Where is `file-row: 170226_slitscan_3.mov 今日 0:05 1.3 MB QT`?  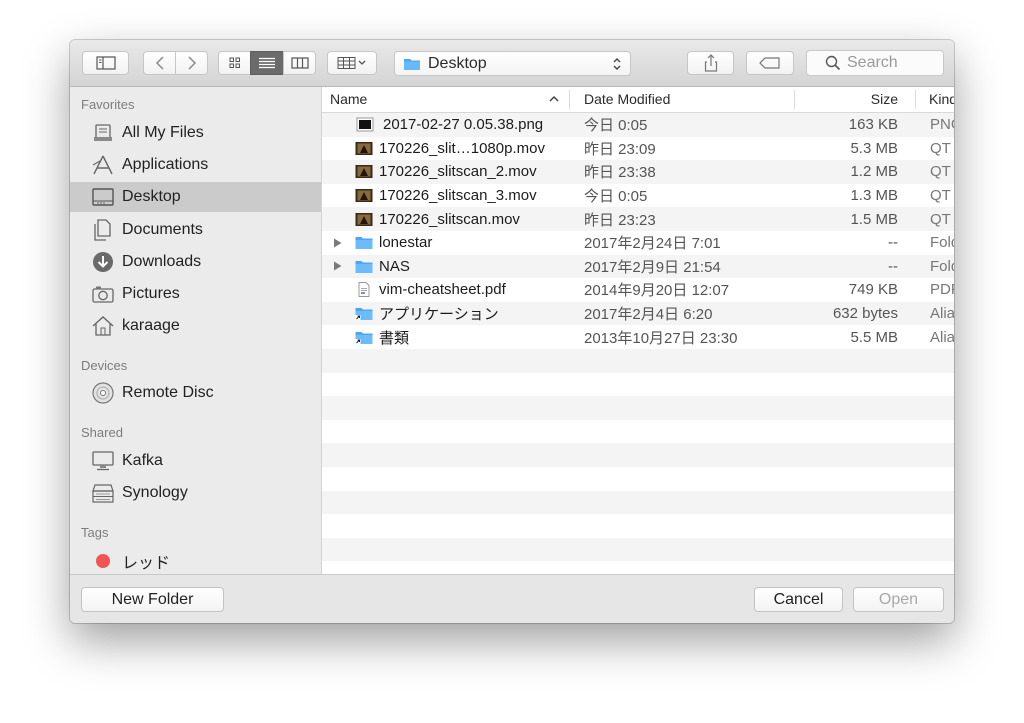 file-row: 170226_slitscan_3.mov 今日 0:05 1.3 MB QT is located at coordinates (638, 196).